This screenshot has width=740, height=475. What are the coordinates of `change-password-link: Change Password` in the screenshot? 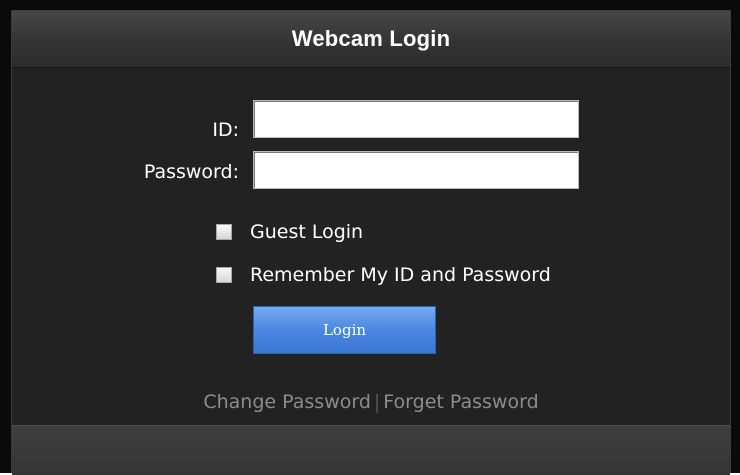 It's located at (287, 402).